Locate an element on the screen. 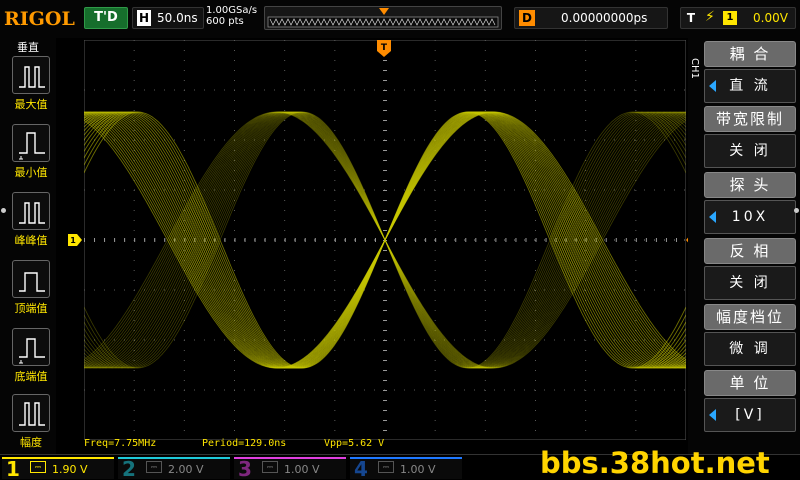  right-channel-menu: 耦 合直 流带宽限制关 闭探 头 10X 反 相关 闭幅度档位微 调单 位 [V] is located at coordinates (744, 248).